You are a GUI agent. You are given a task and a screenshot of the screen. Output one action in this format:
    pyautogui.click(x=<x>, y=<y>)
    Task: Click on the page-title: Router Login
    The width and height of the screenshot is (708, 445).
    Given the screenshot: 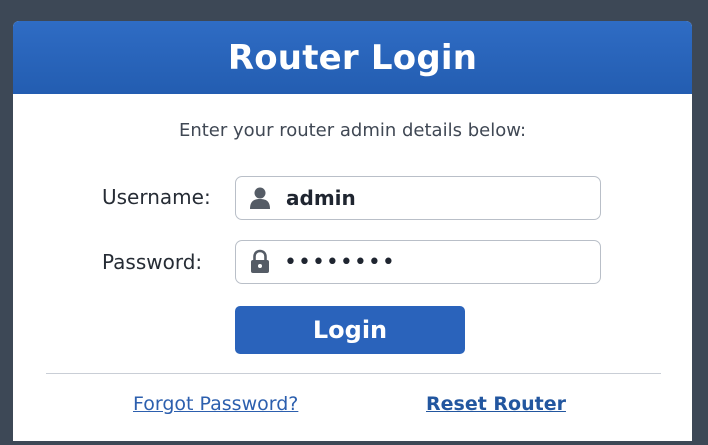 What is the action you would take?
    pyautogui.click(x=352, y=57)
    